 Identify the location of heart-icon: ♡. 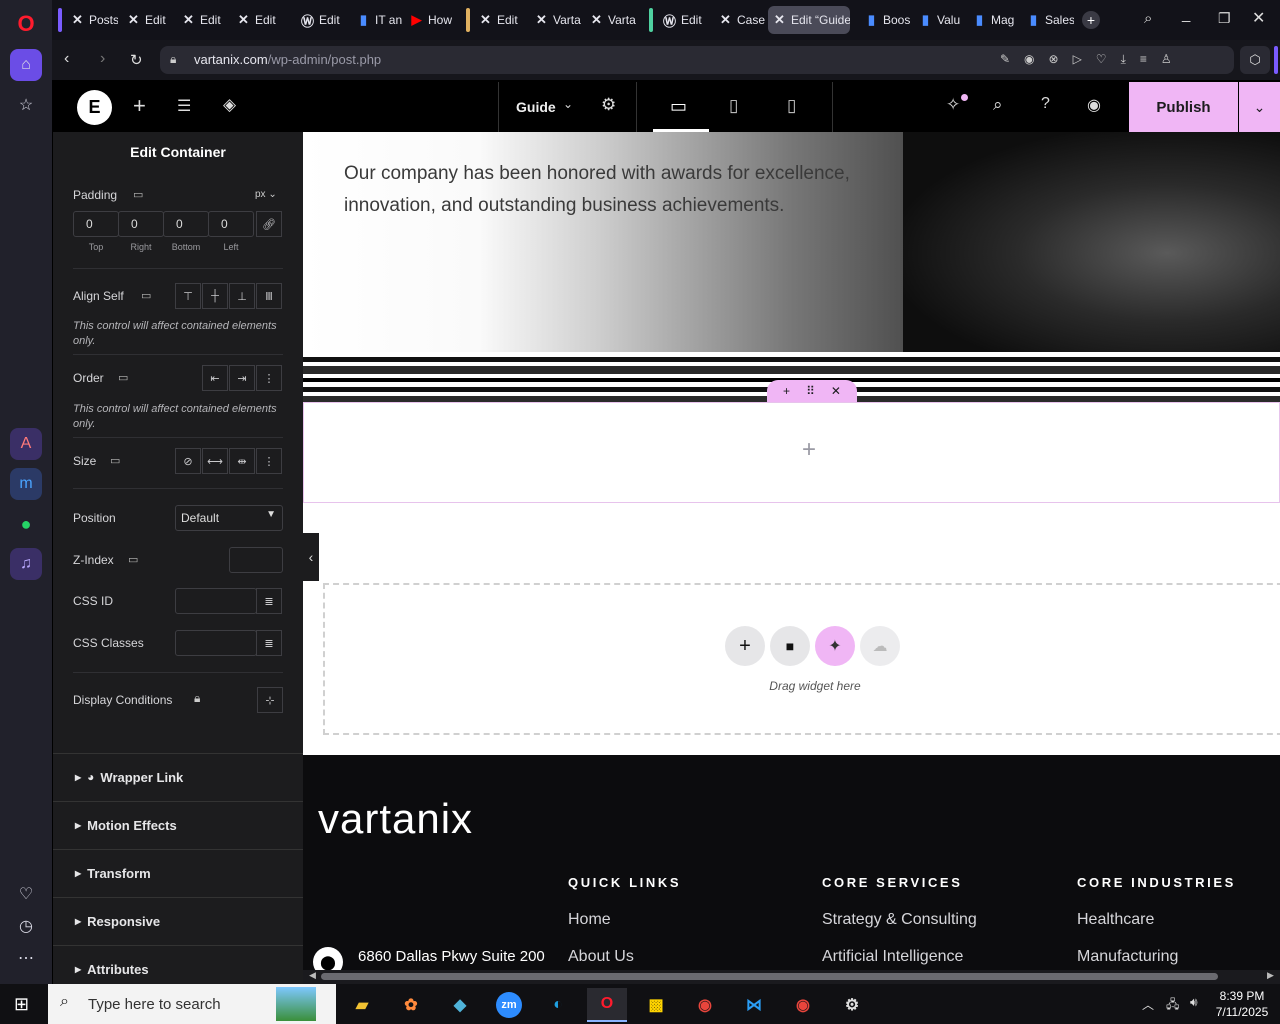
(26, 894).